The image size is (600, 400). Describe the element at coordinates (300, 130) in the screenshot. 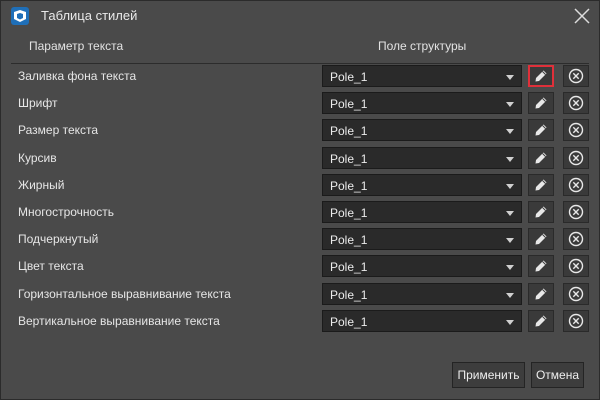

I see `style-row: Размер текста Pole_1` at that location.